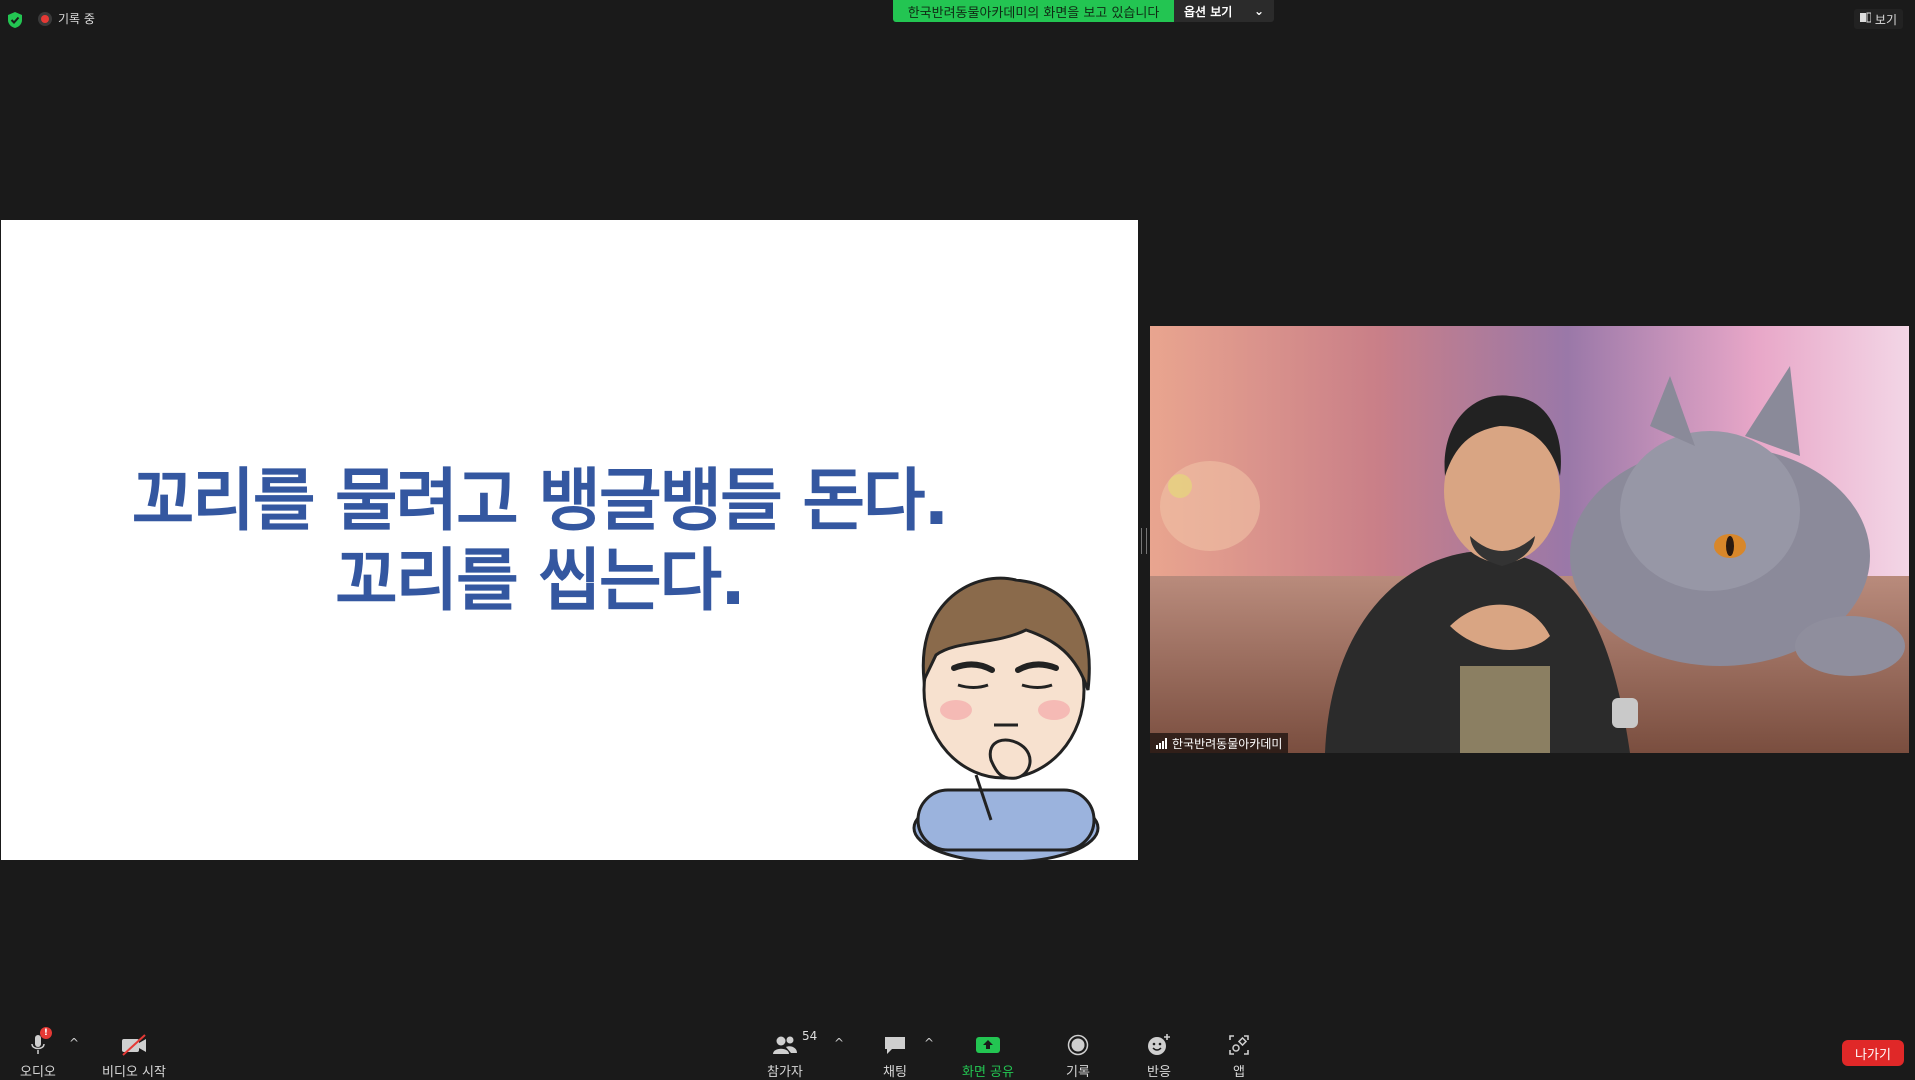 This screenshot has width=1915, height=1080. I want to click on participants-count: 54, so click(809, 1036).